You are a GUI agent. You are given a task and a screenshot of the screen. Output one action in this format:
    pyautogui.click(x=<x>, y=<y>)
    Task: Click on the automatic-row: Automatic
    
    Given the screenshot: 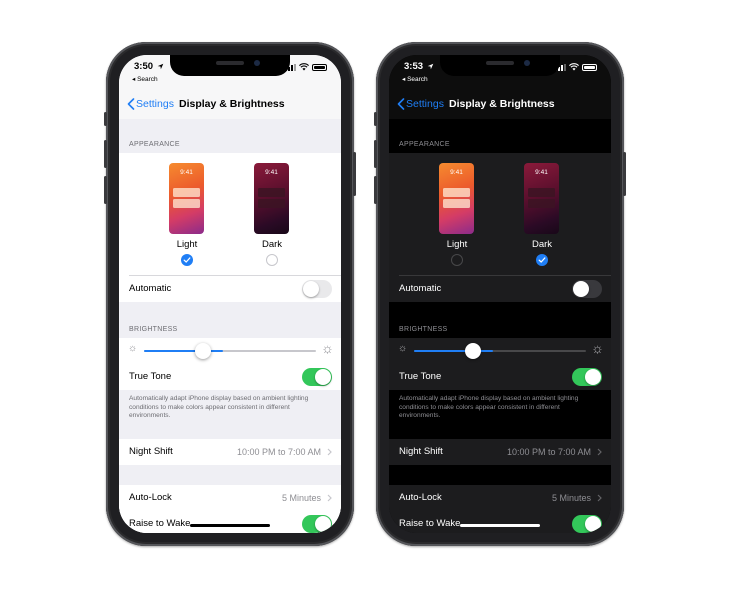 What is the action you would take?
    pyautogui.click(x=500, y=289)
    